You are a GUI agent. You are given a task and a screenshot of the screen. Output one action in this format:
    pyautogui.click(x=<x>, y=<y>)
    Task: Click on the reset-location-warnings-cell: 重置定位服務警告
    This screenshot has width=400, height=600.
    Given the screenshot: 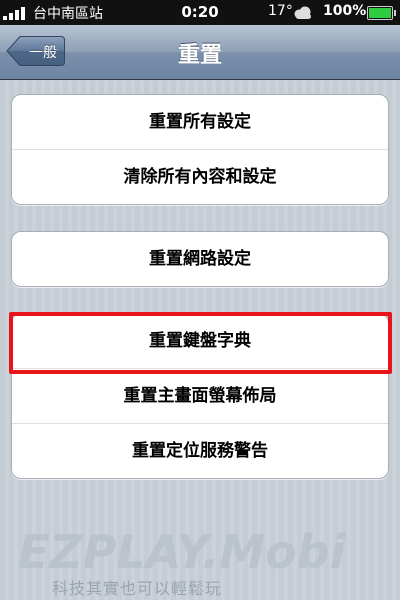 What is the action you would take?
    pyautogui.click(x=200, y=450)
    